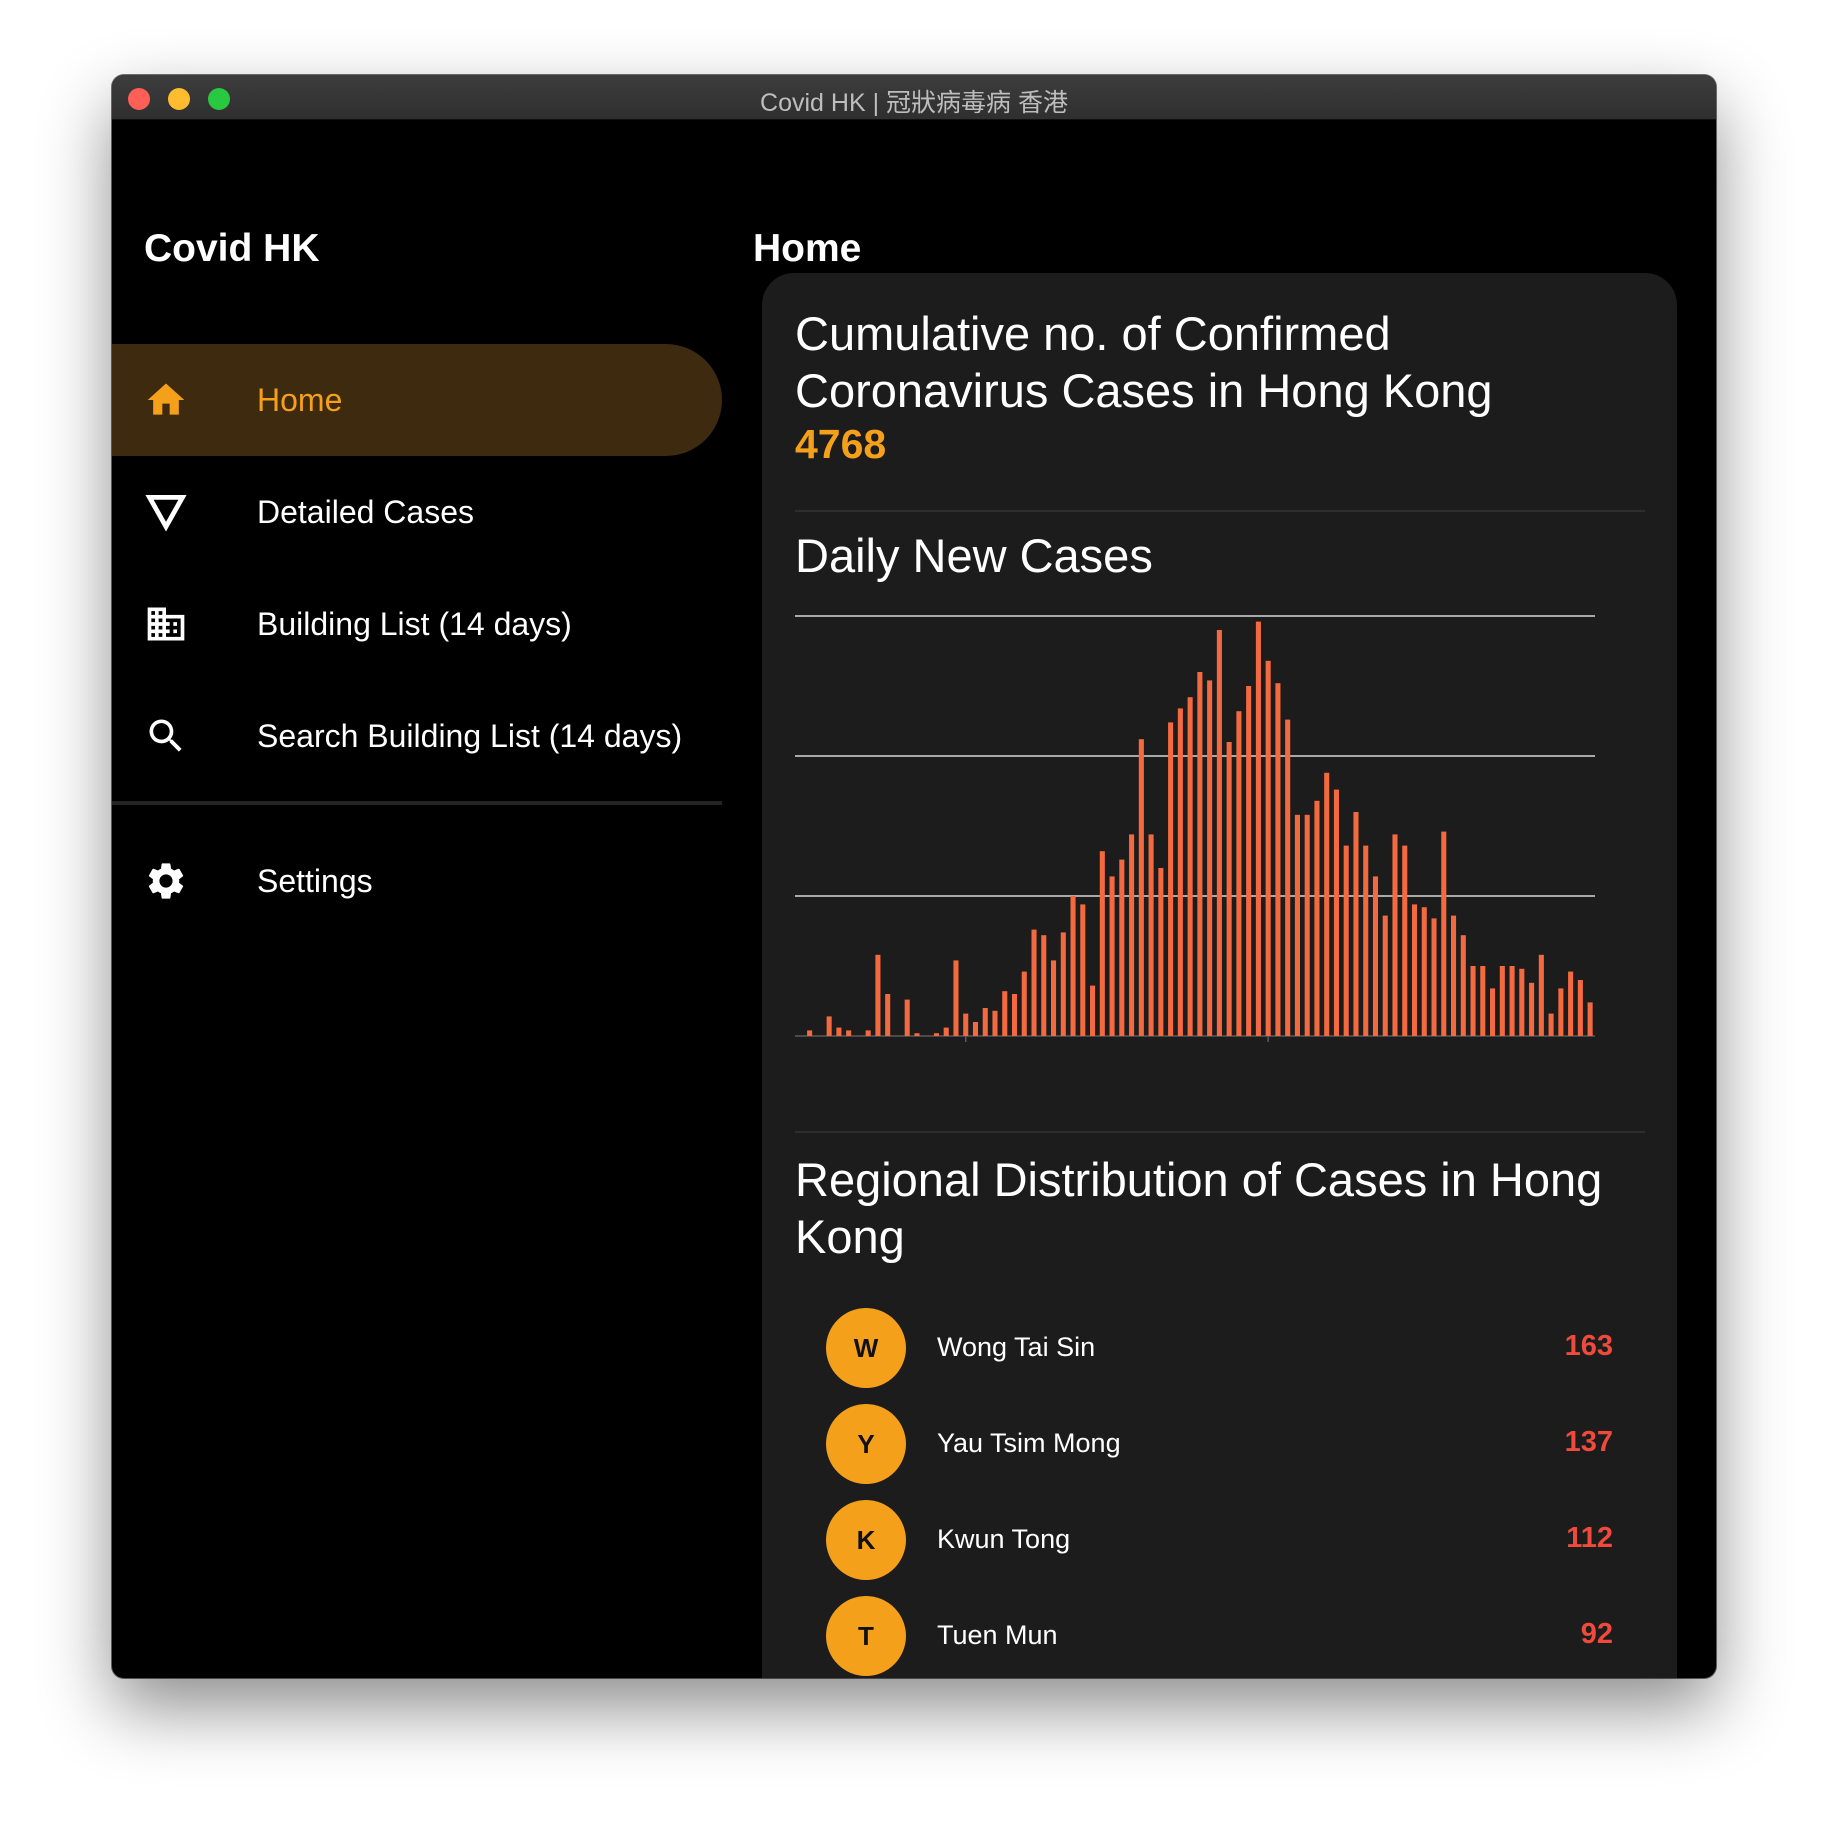 The image size is (1824, 1824). I want to click on nav-item-building-list: Building List (14 days), so click(417, 624).